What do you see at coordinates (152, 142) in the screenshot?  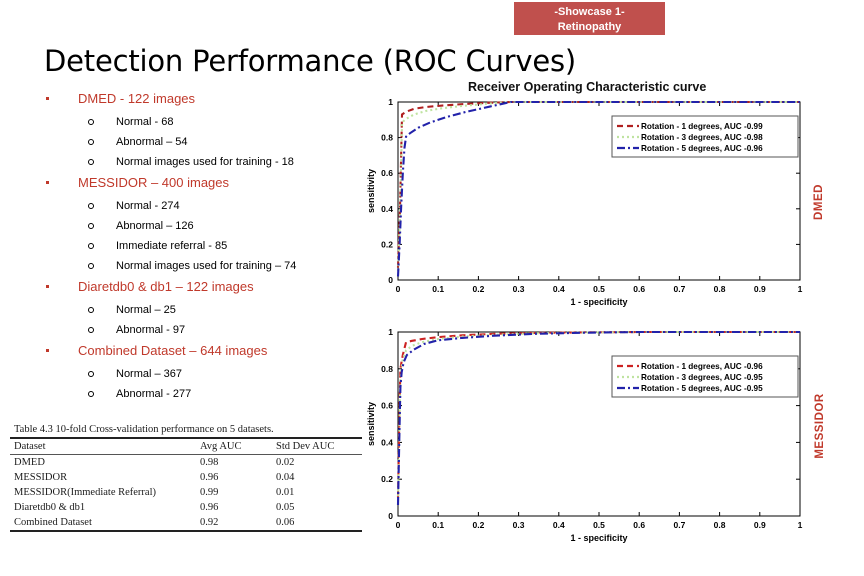 I see `bullet-level2-label: Abnormal – 54` at bounding box center [152, 142].